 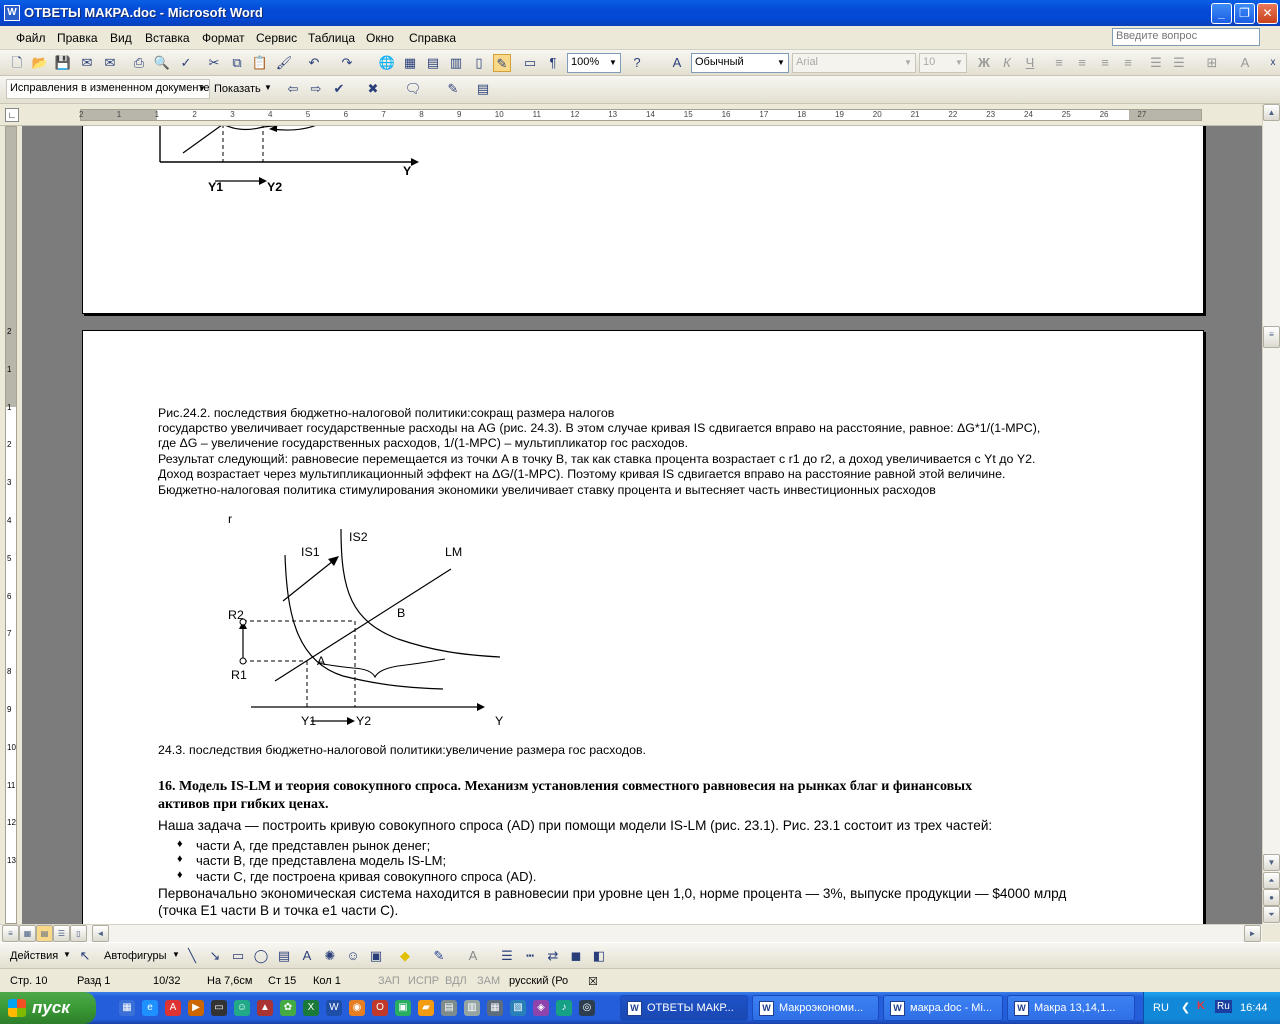 I want to click on restore-button: ❐, so click(x=1244, y=13).